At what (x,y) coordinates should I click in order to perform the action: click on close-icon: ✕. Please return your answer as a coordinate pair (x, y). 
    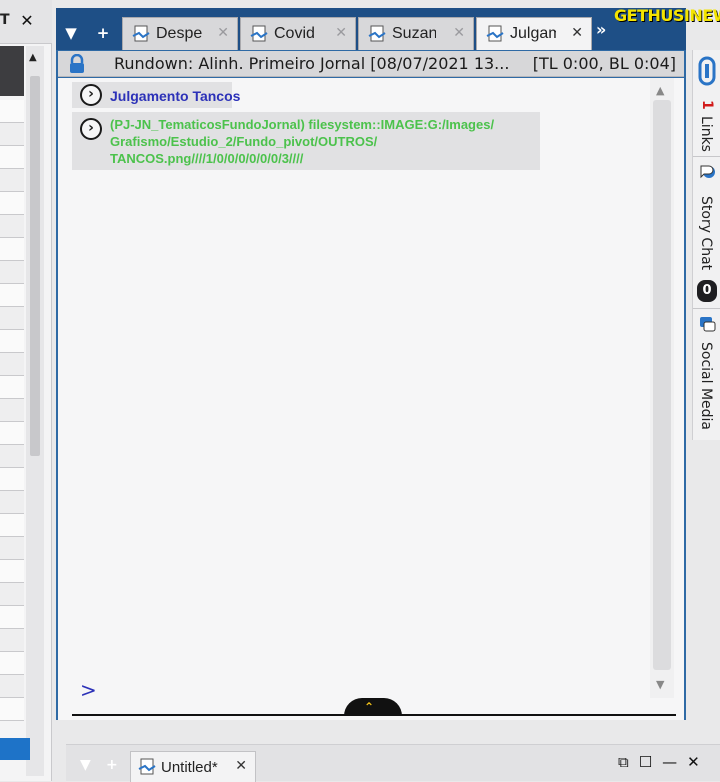
    Looking at the image, I should click on (693, 762).